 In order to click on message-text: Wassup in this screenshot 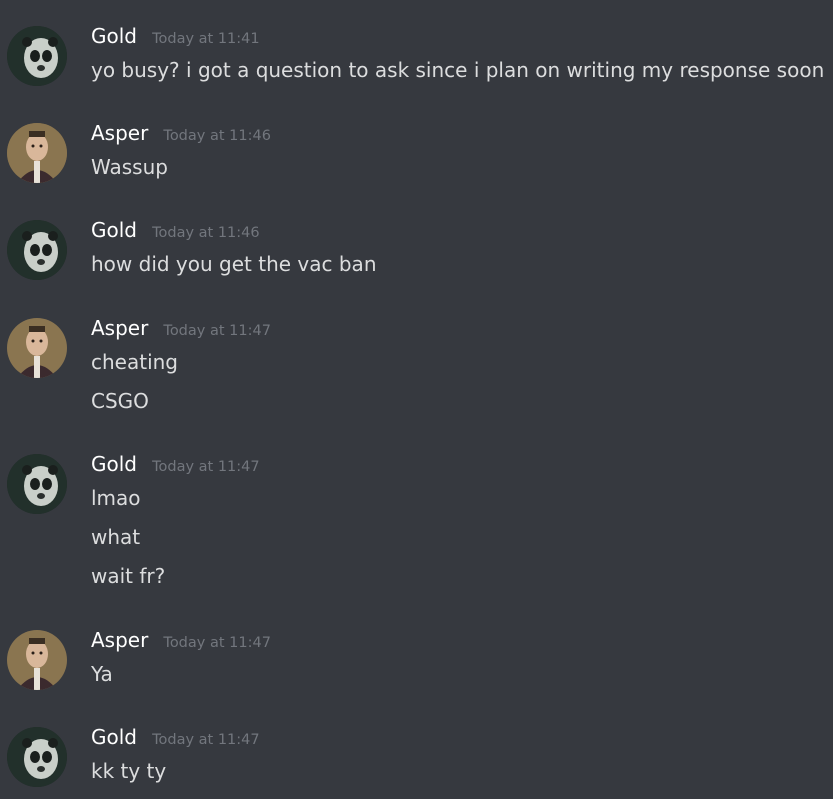, I will do `click(129, 167)`.